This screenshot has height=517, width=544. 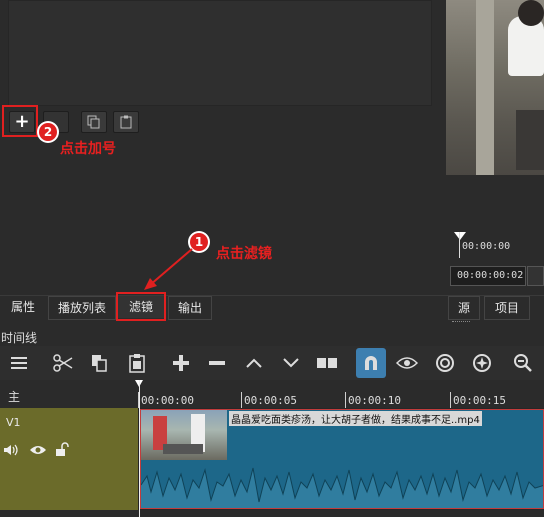 I want to click on minus-icon, so click(x=217, y=363).